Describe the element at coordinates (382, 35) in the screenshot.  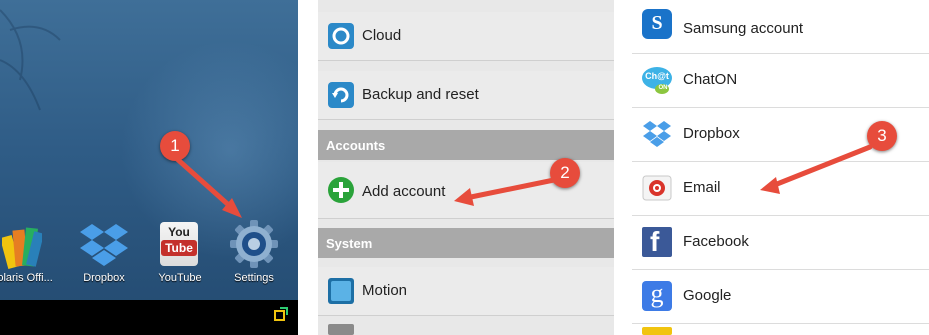
I see `settings-item-cloud-label: Cloud` at that location.